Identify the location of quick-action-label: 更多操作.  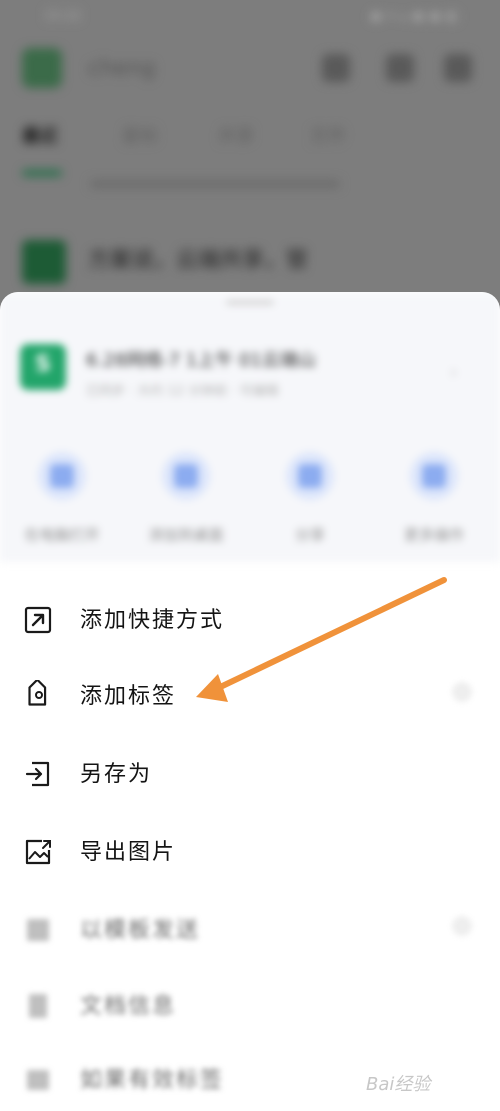
(433, 535).